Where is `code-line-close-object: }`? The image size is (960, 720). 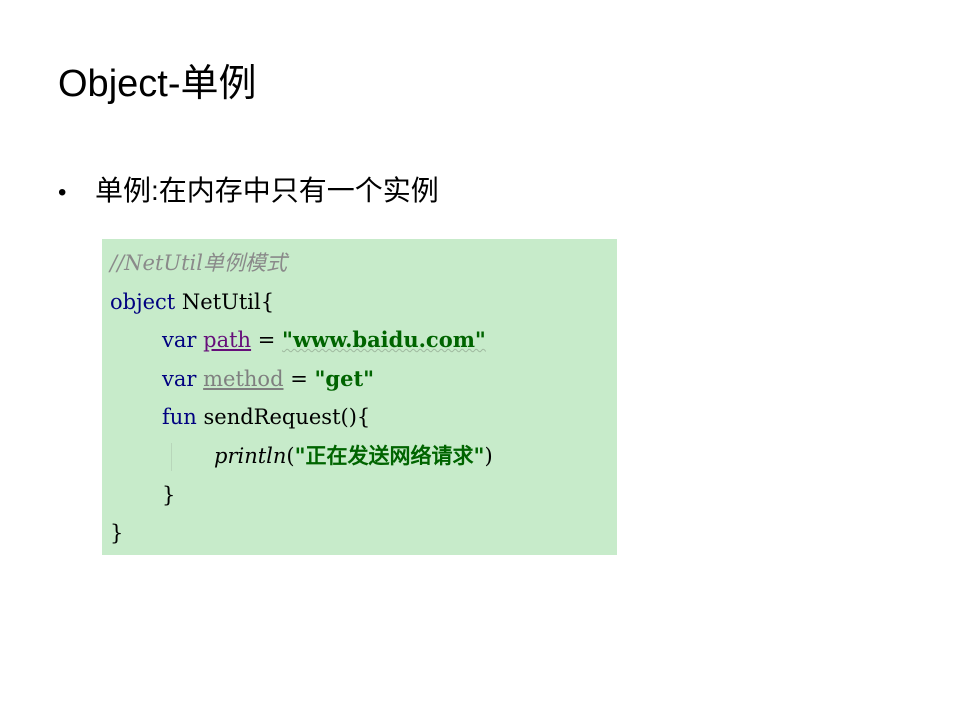 code-line-close-object: } is located at coordinates (363, 533).